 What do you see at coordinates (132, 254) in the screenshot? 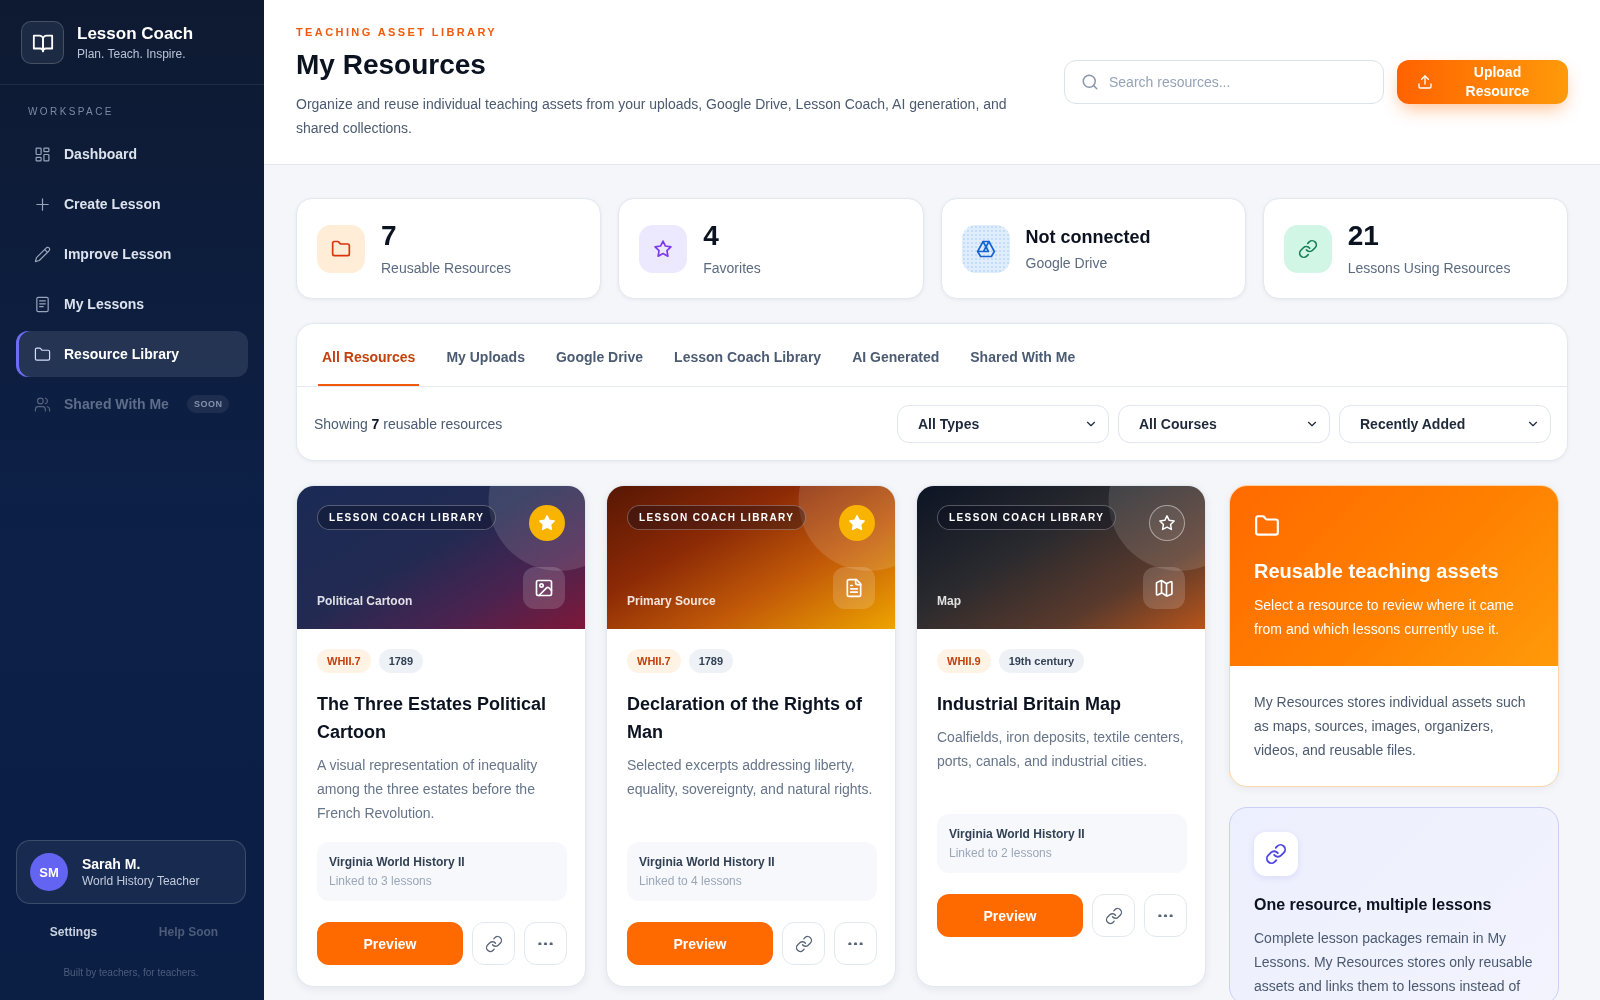
I see `nav-item: Improve Lesson` at bounding box center [132, 254].